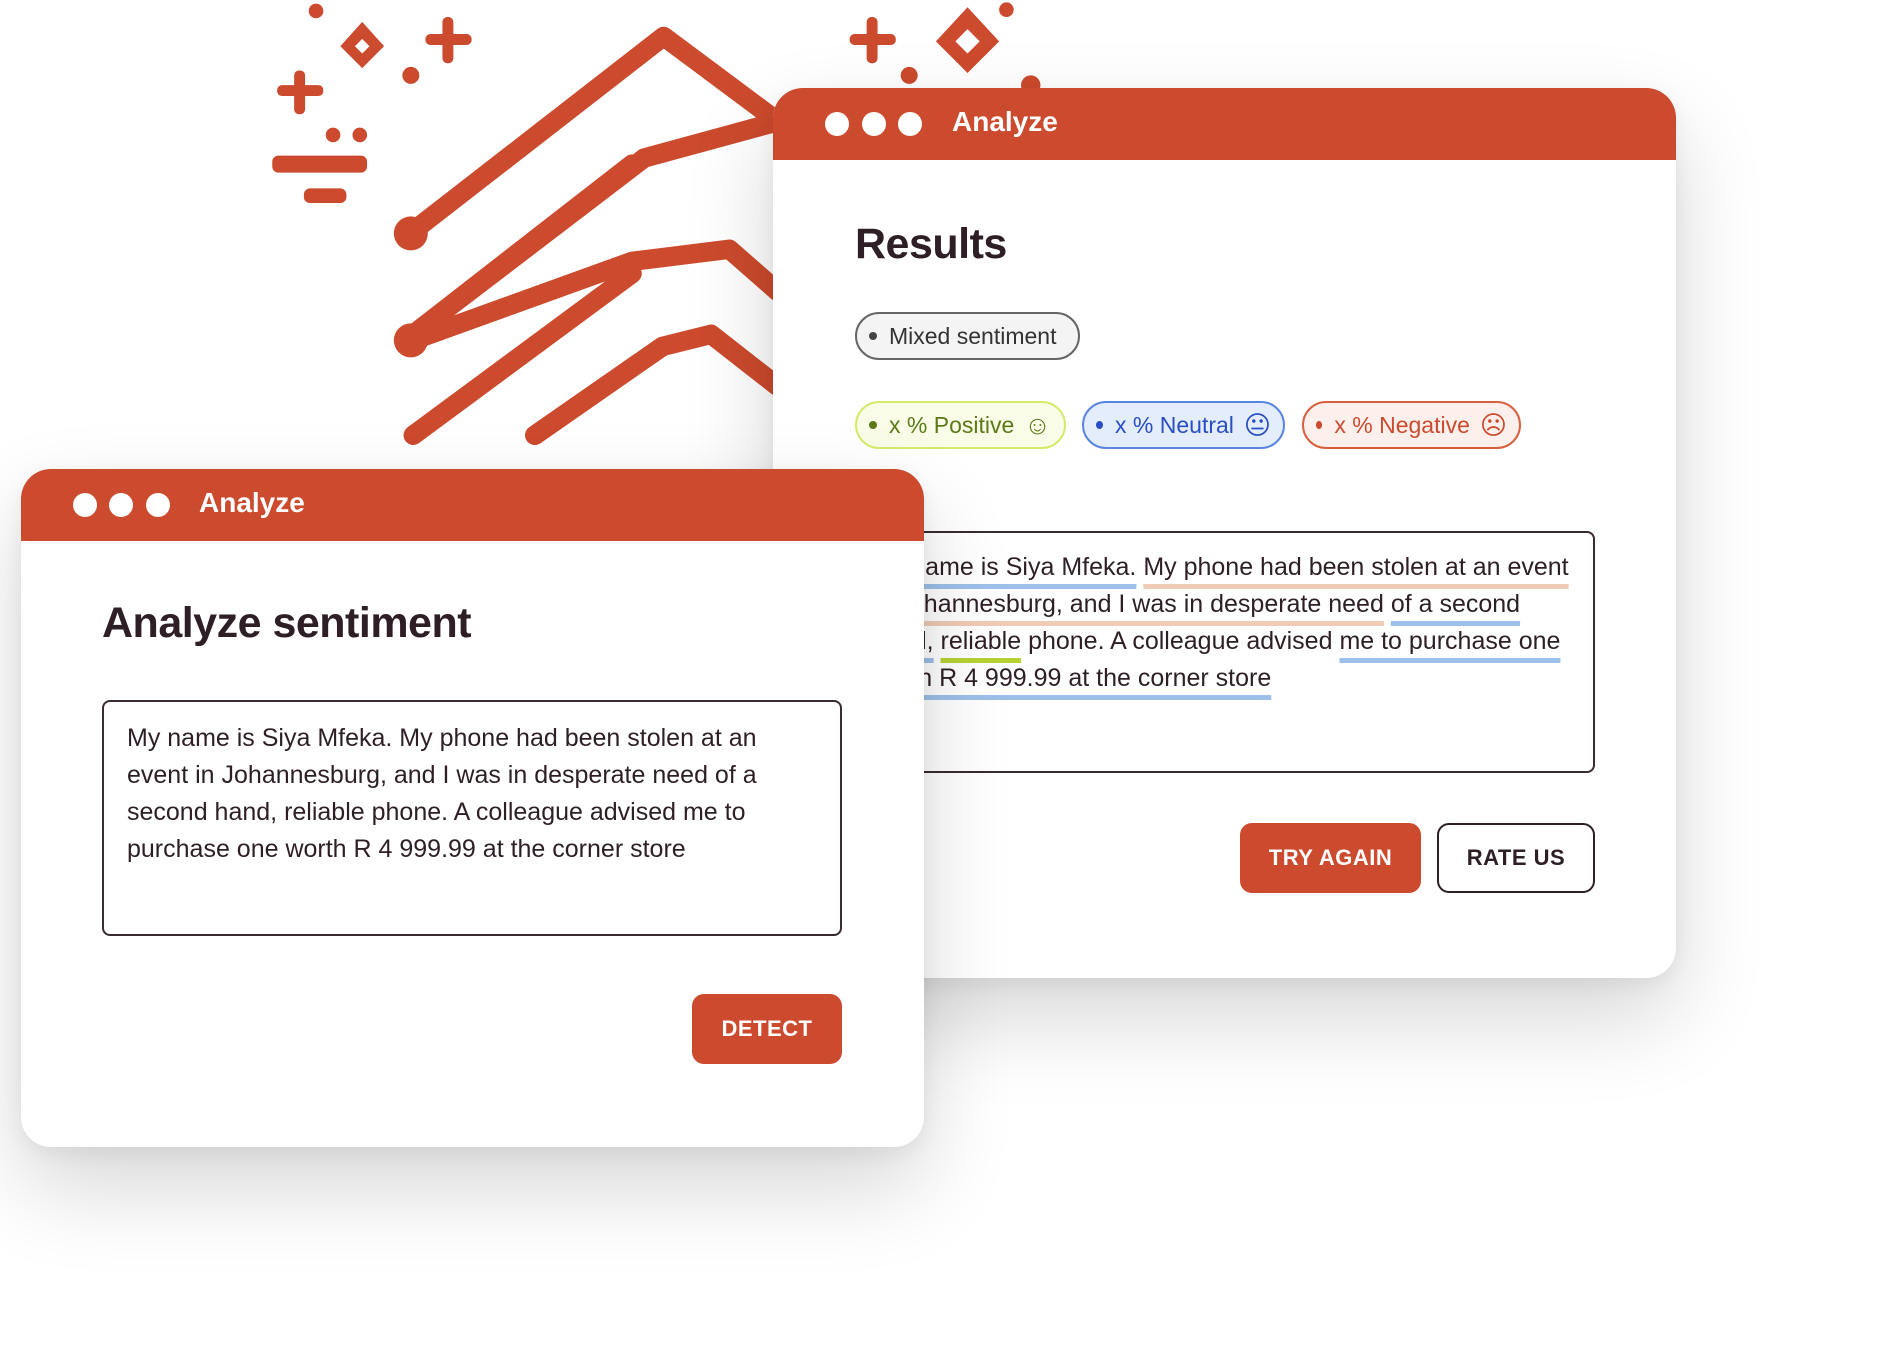  I want to click on positive-badge: x % Positive ☺, so click(960, 425).